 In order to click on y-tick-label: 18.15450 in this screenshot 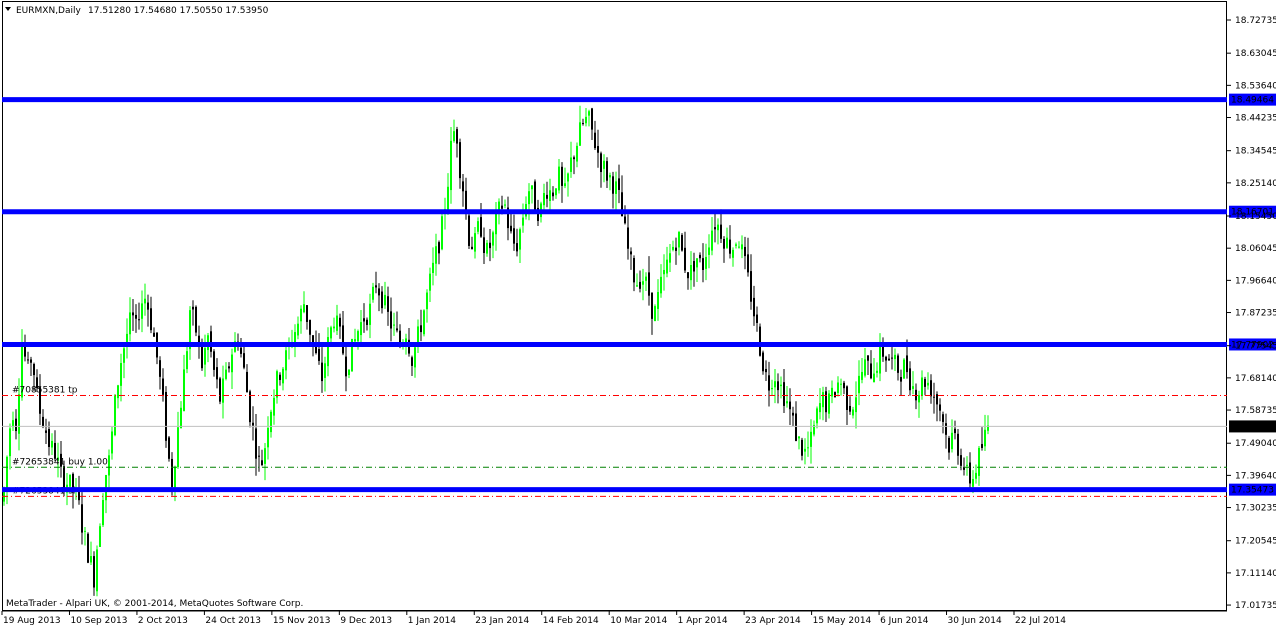, I will do `click(1255, 217)`.